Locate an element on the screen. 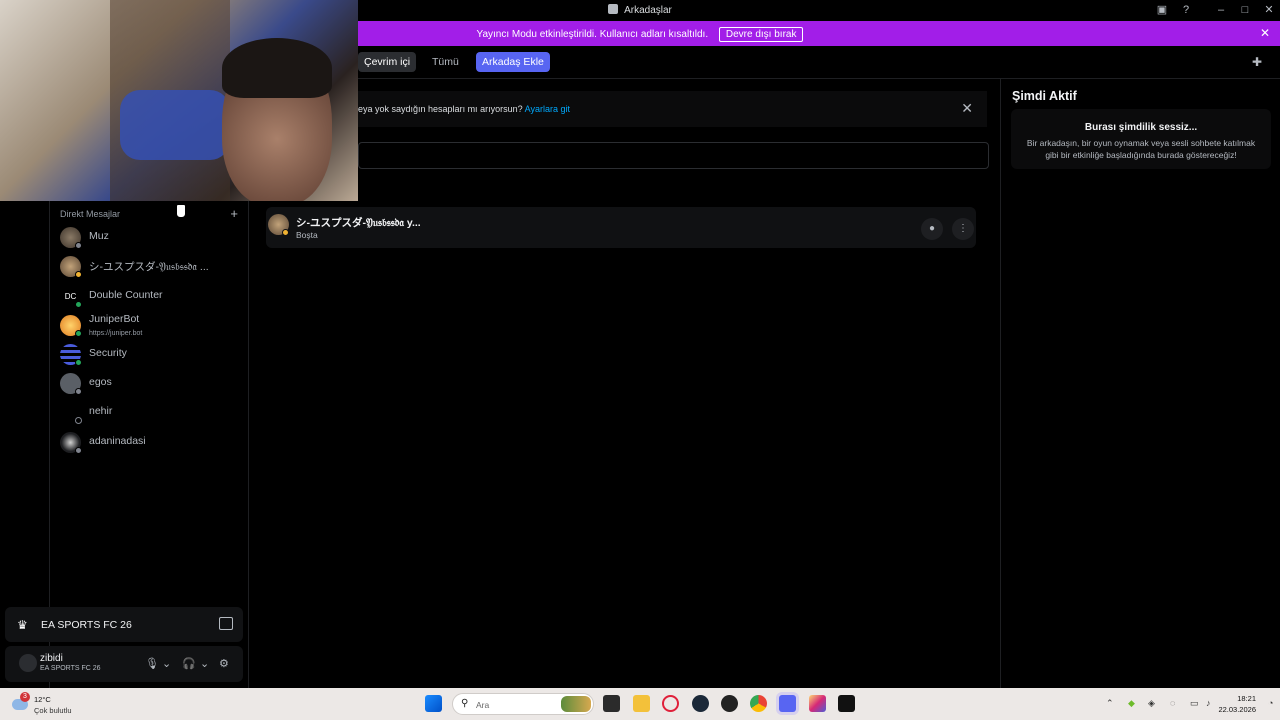  dm-item-security: Security is located at coordinates (150, 355).